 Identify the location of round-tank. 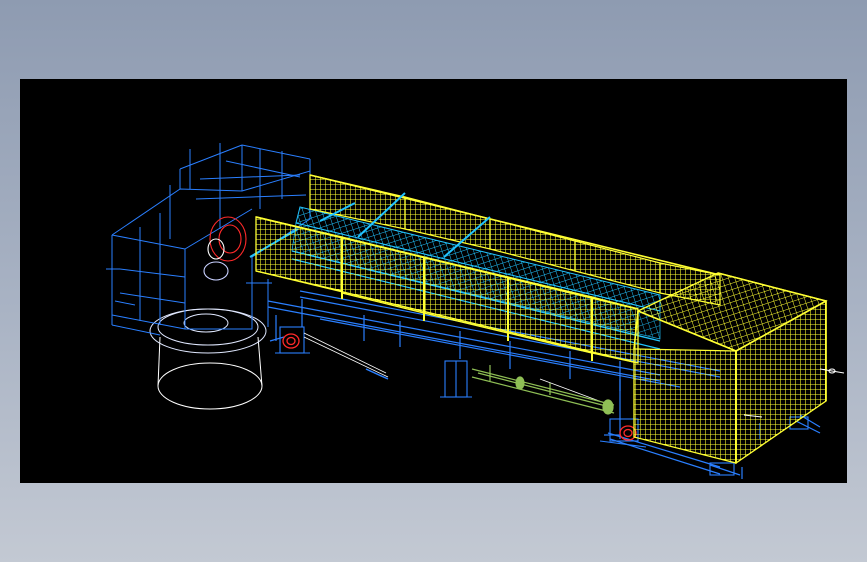
(208, 359).